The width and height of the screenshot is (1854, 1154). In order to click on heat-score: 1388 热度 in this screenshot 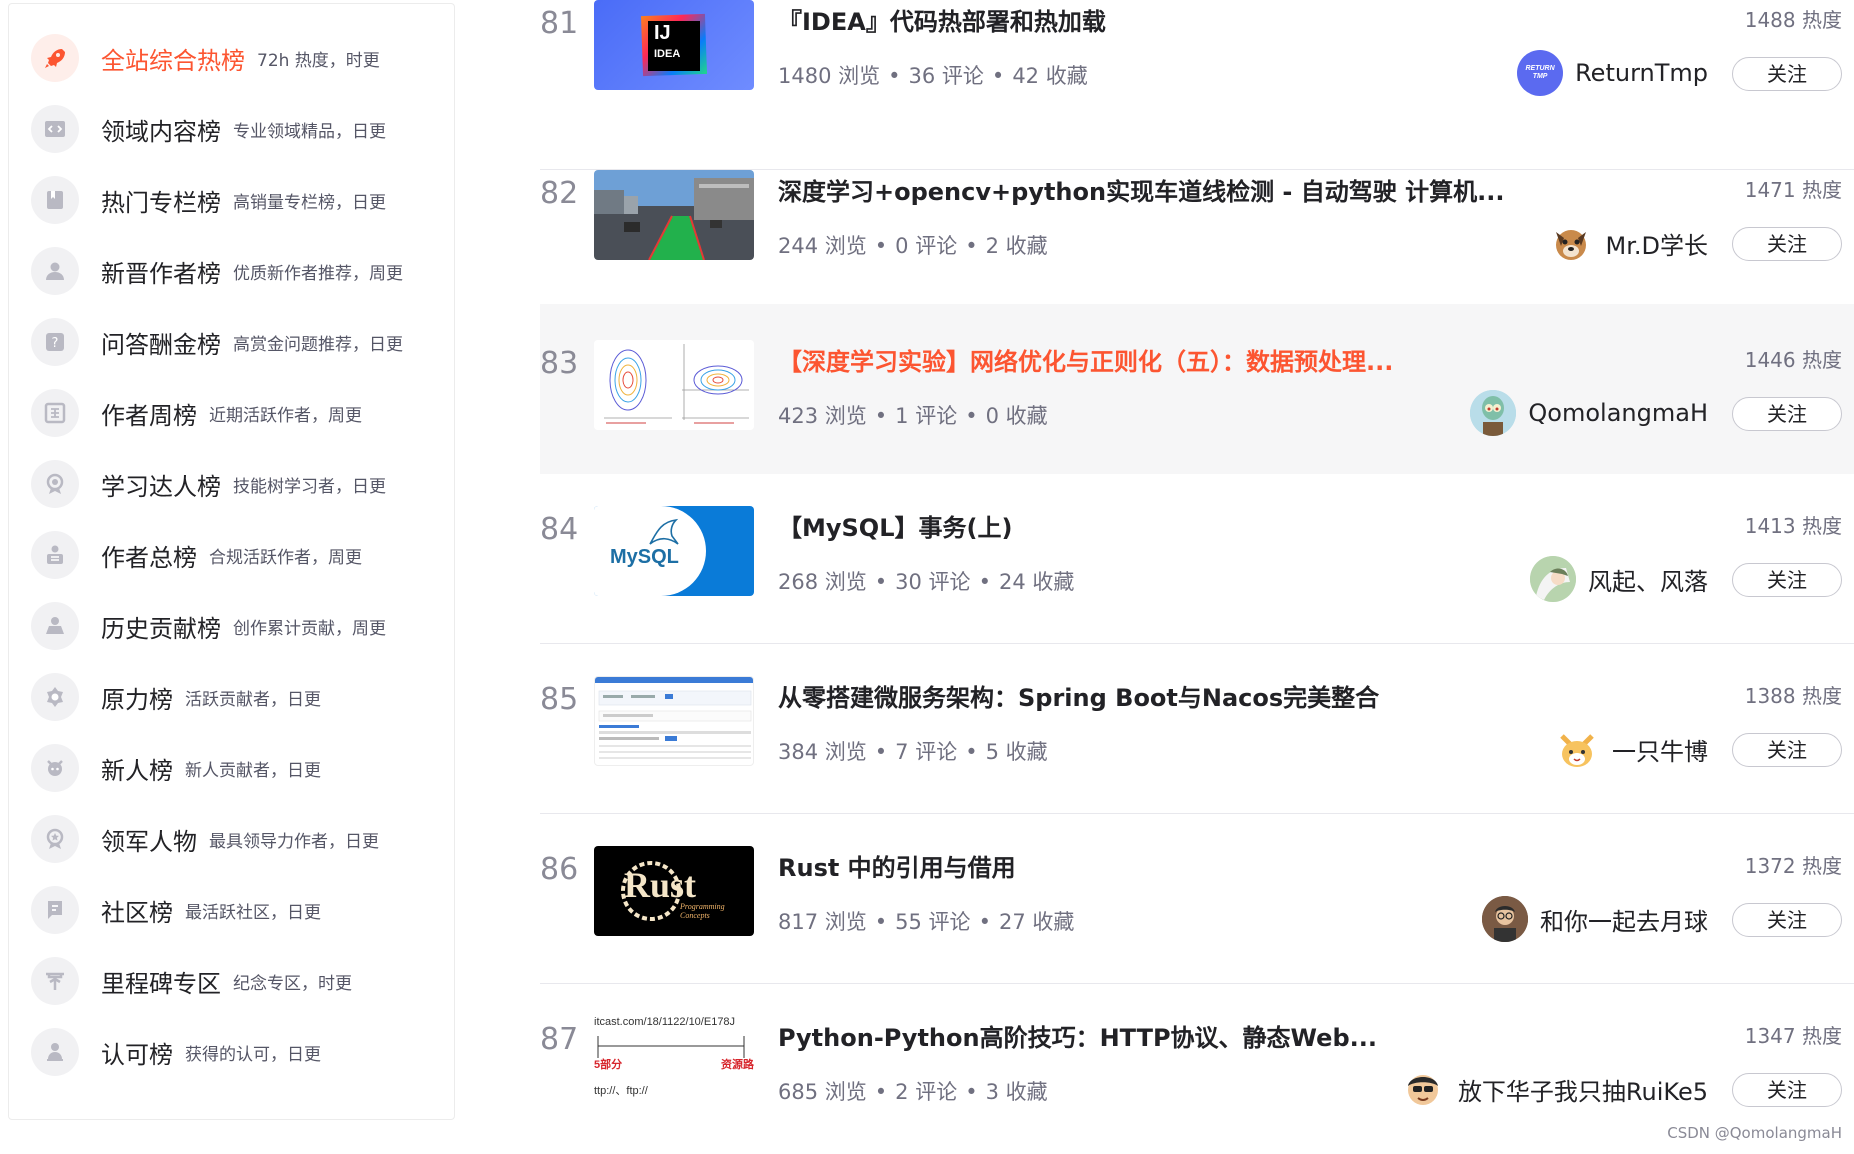, I will do `click(1793, 696)`.